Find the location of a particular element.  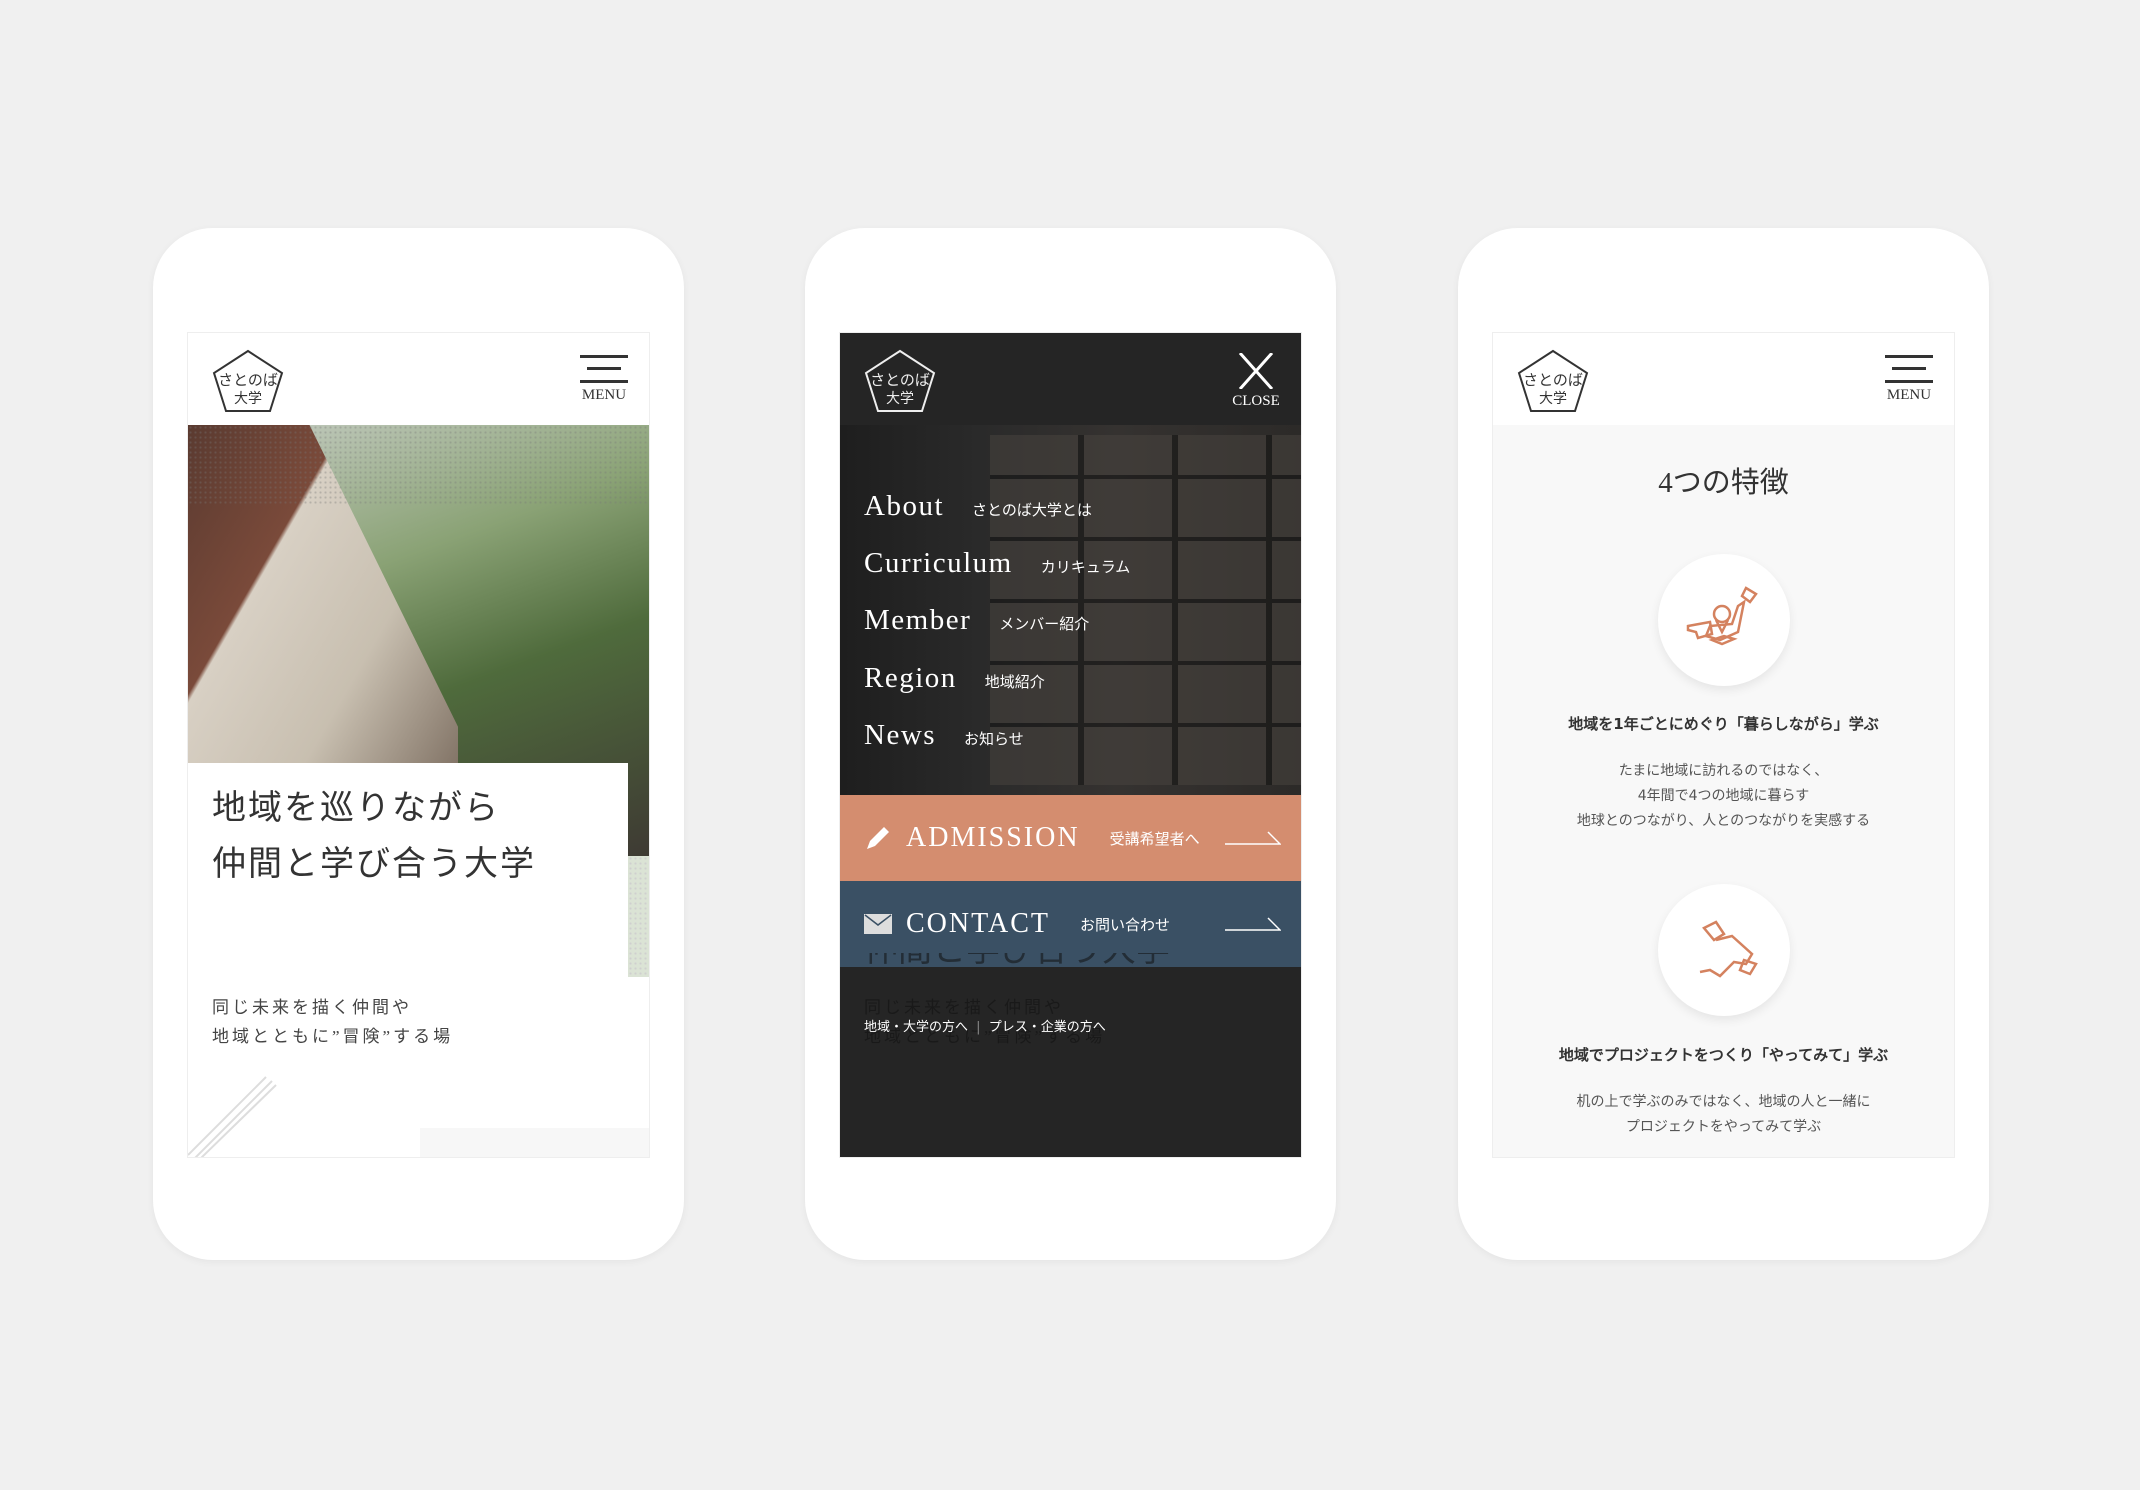

nav-curriculum: Curriculum カリキュラム is located at coordinates (997, 563).